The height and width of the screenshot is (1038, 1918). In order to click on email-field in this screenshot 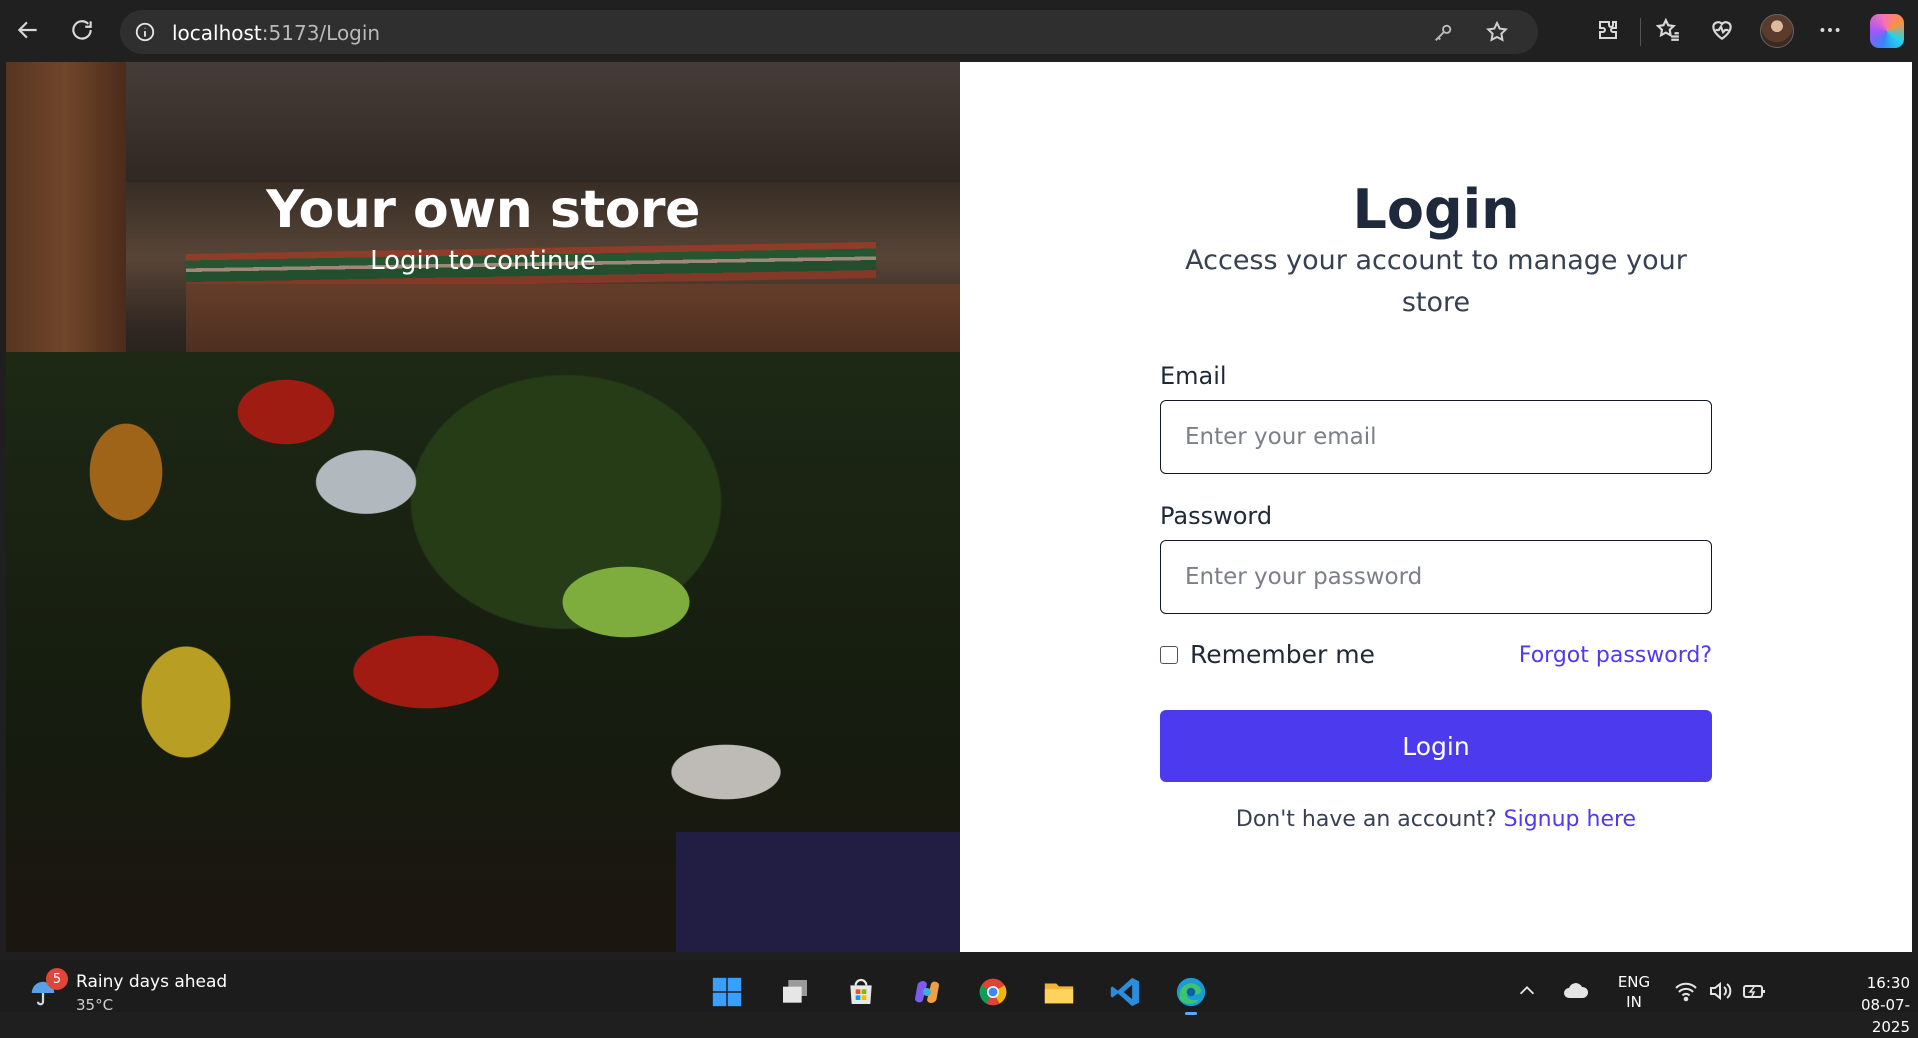, I will do `click(1436, 437)`.